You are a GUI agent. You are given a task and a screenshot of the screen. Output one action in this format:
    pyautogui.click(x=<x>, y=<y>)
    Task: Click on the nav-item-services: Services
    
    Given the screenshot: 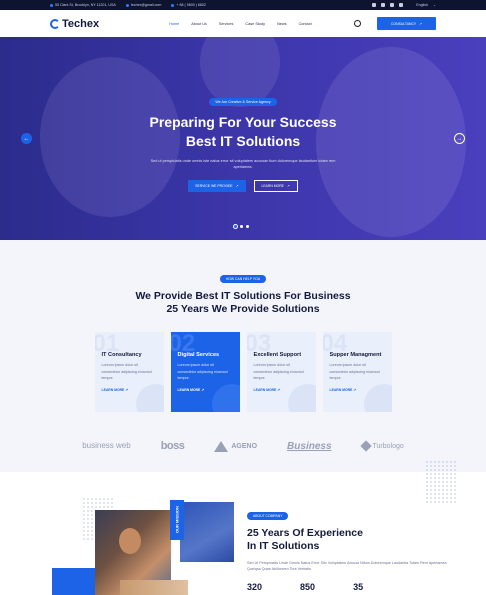 What is the action you would take?
    pyautogui.click(x=226, y=24)
    